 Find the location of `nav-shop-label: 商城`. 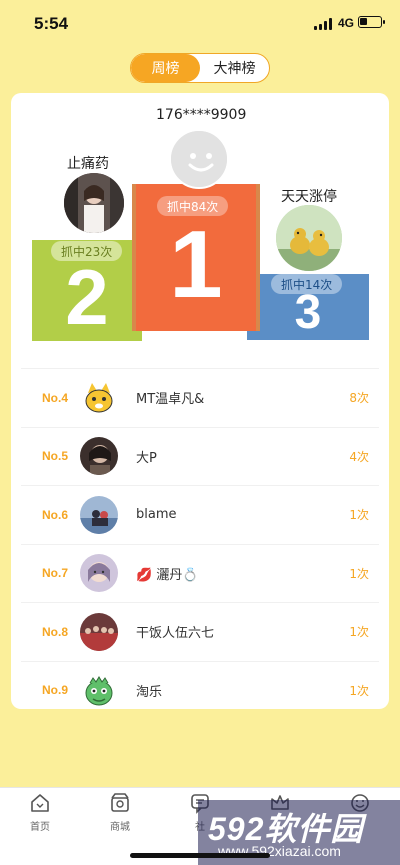

nav-shop-label: 商城 is located at coordinates (120, 827).